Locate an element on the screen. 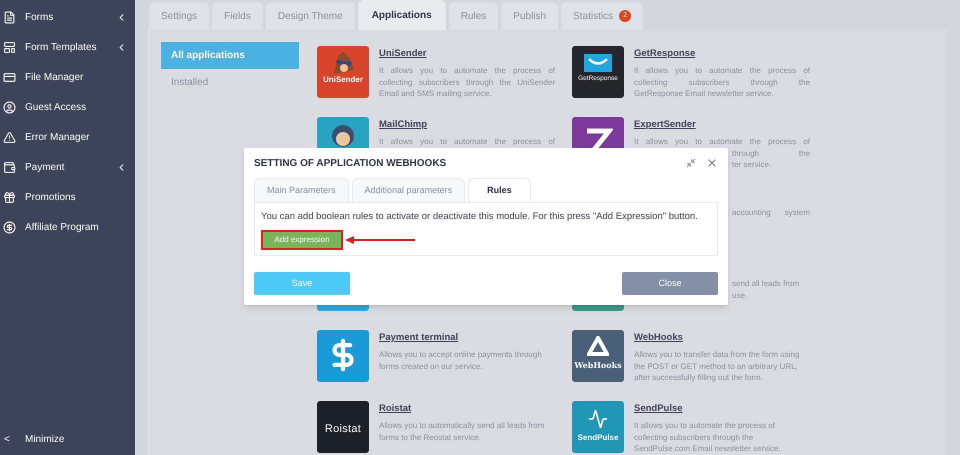  app-description: use. is located at coordinates (740, 295).